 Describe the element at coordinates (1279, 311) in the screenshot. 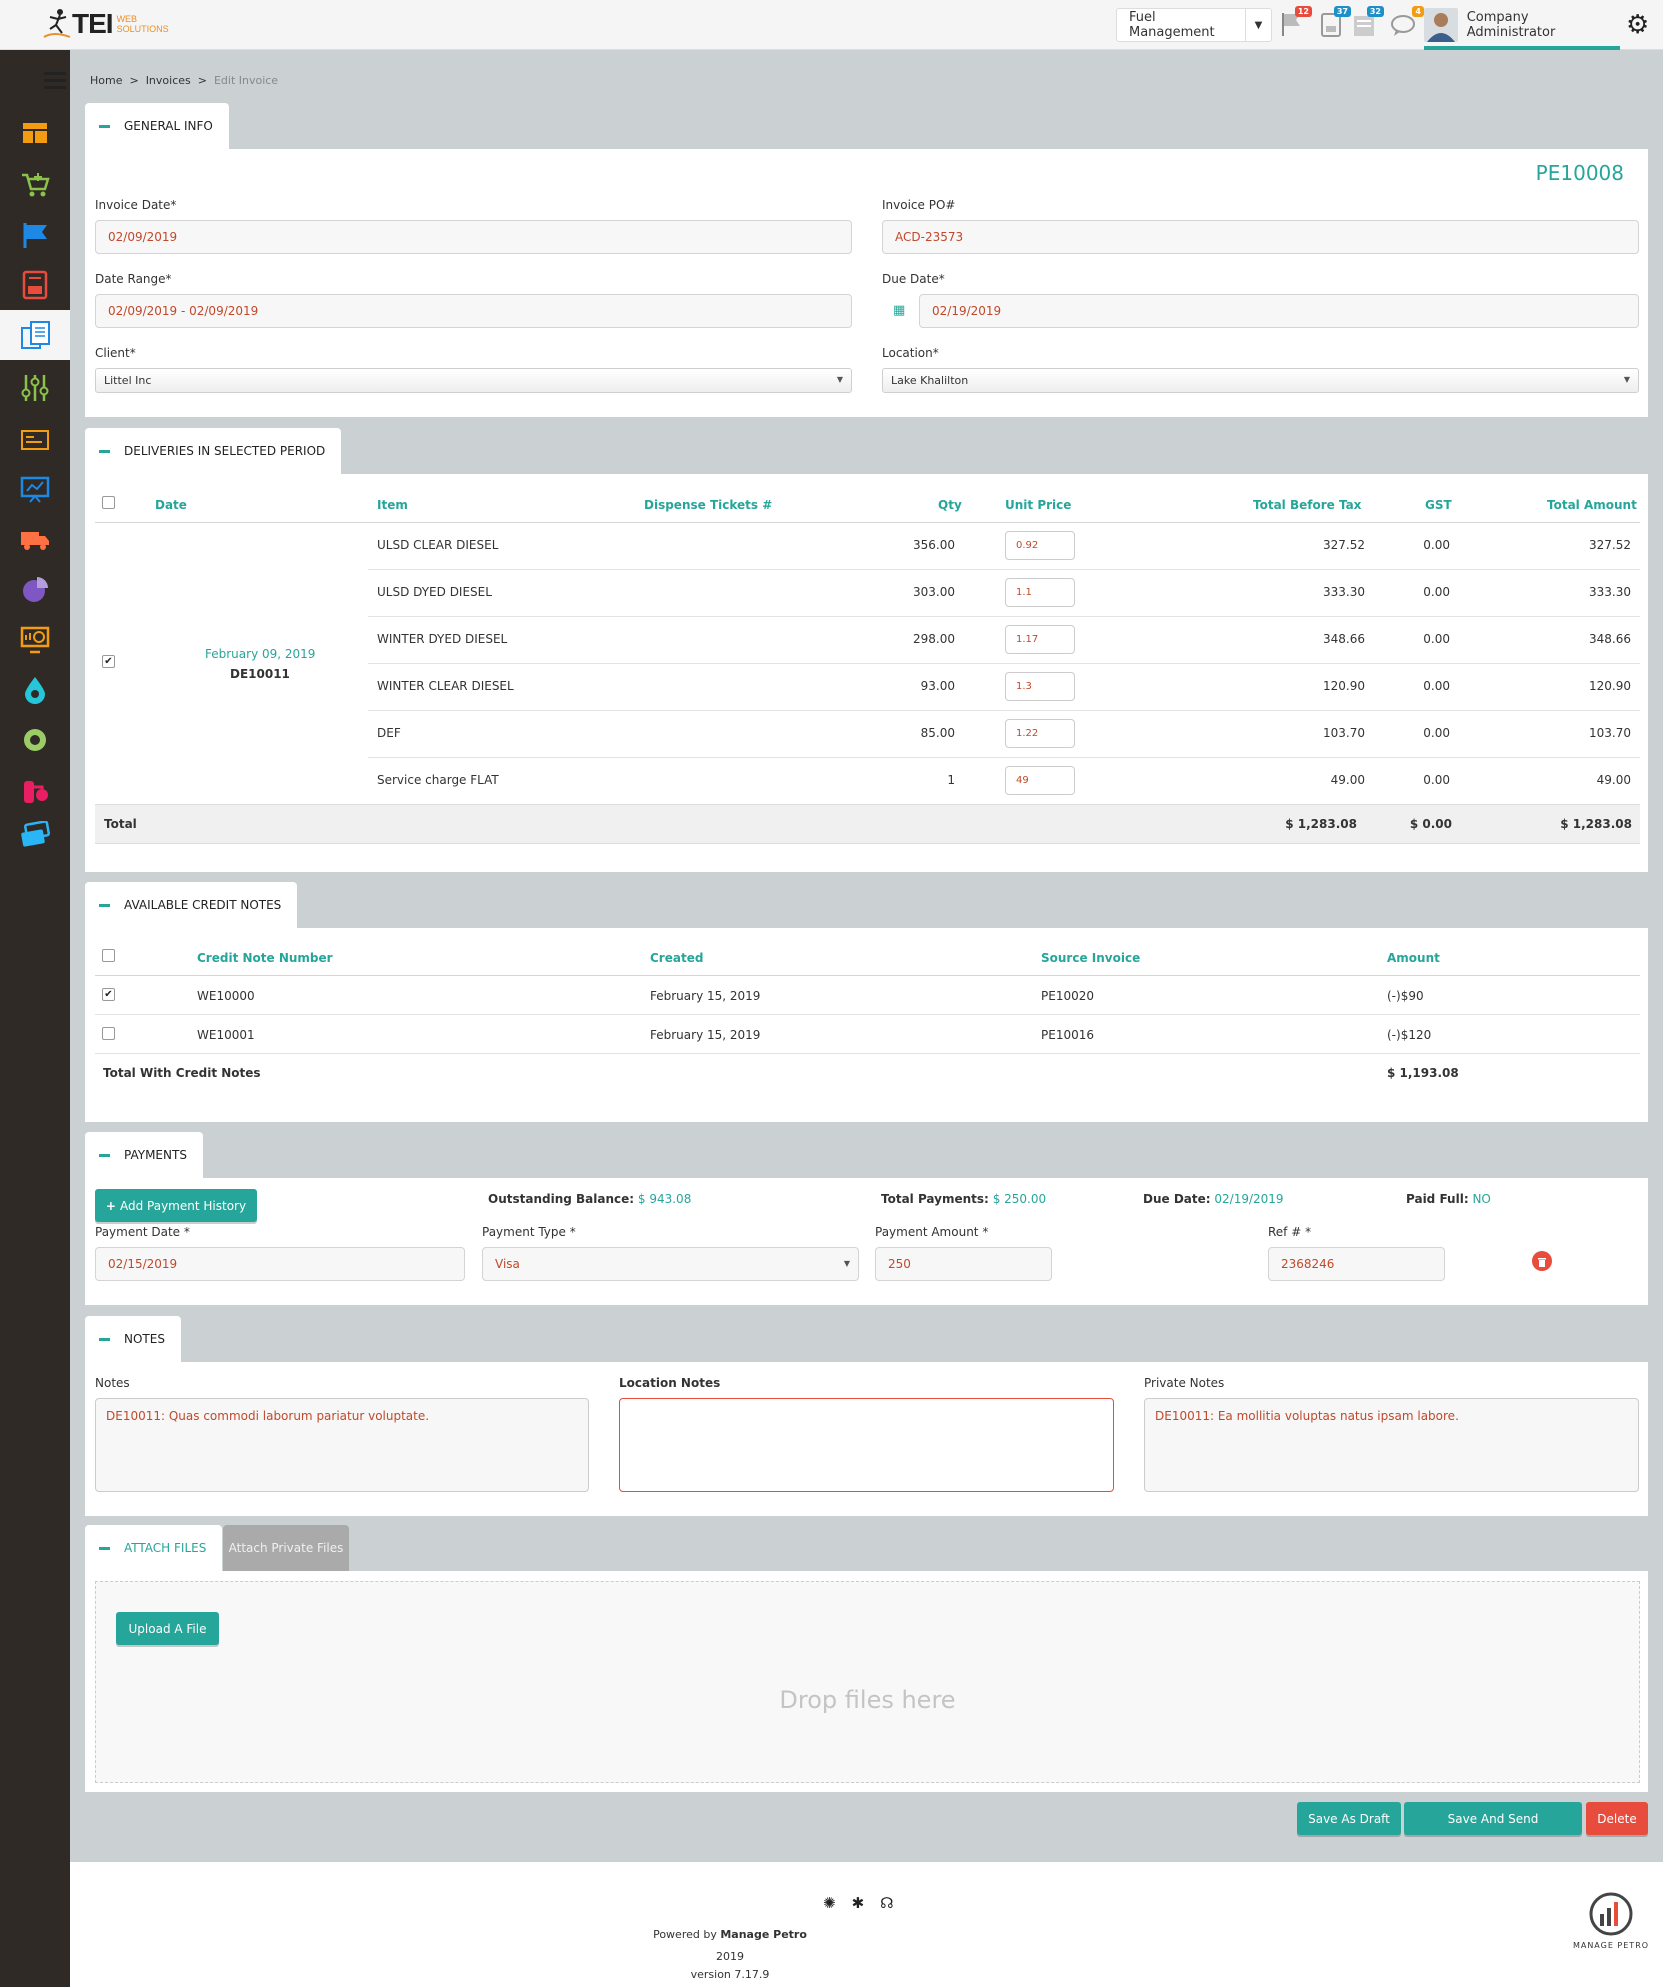

I see `due-date-field: 02/19/2019` at that location.